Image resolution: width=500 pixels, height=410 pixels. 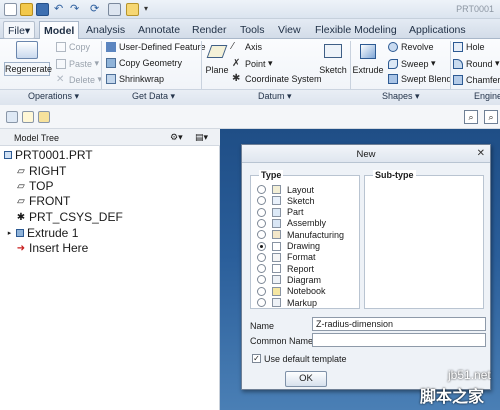 What do you see at coordinates (60, 9) in the screenshot?
I see `undo-icon: ↶` at bounding box center [60, 9].